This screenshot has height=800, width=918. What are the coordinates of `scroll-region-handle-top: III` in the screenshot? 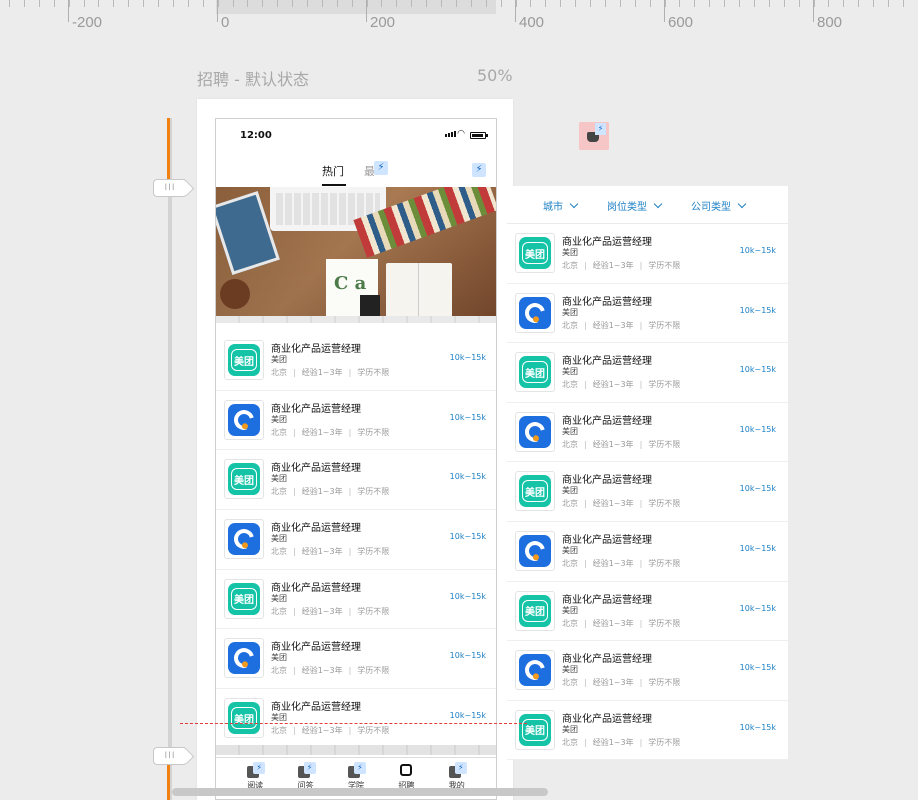 It's located at (170, 188).